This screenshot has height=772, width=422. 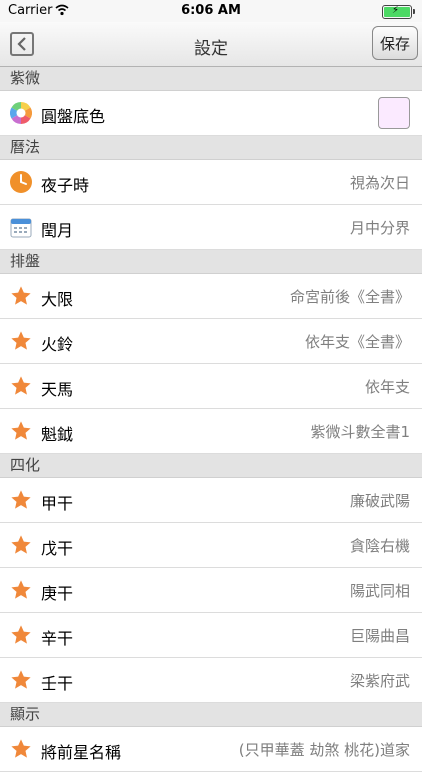 I want to click on status-bar: Carrier 6:06 AM ⚡, so click(x=211, y=11).